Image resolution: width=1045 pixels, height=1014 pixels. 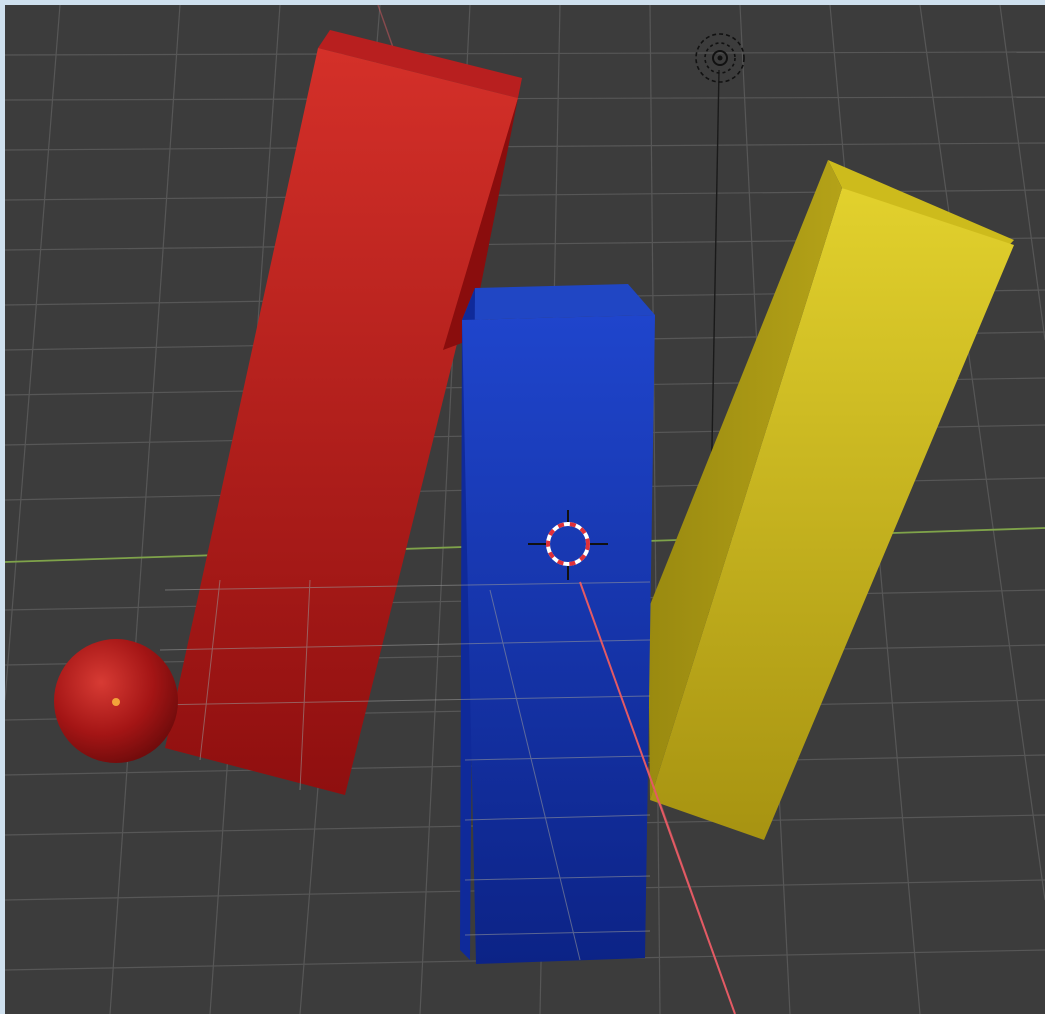 I want to click on blue-box, so click(x=557, y=624).